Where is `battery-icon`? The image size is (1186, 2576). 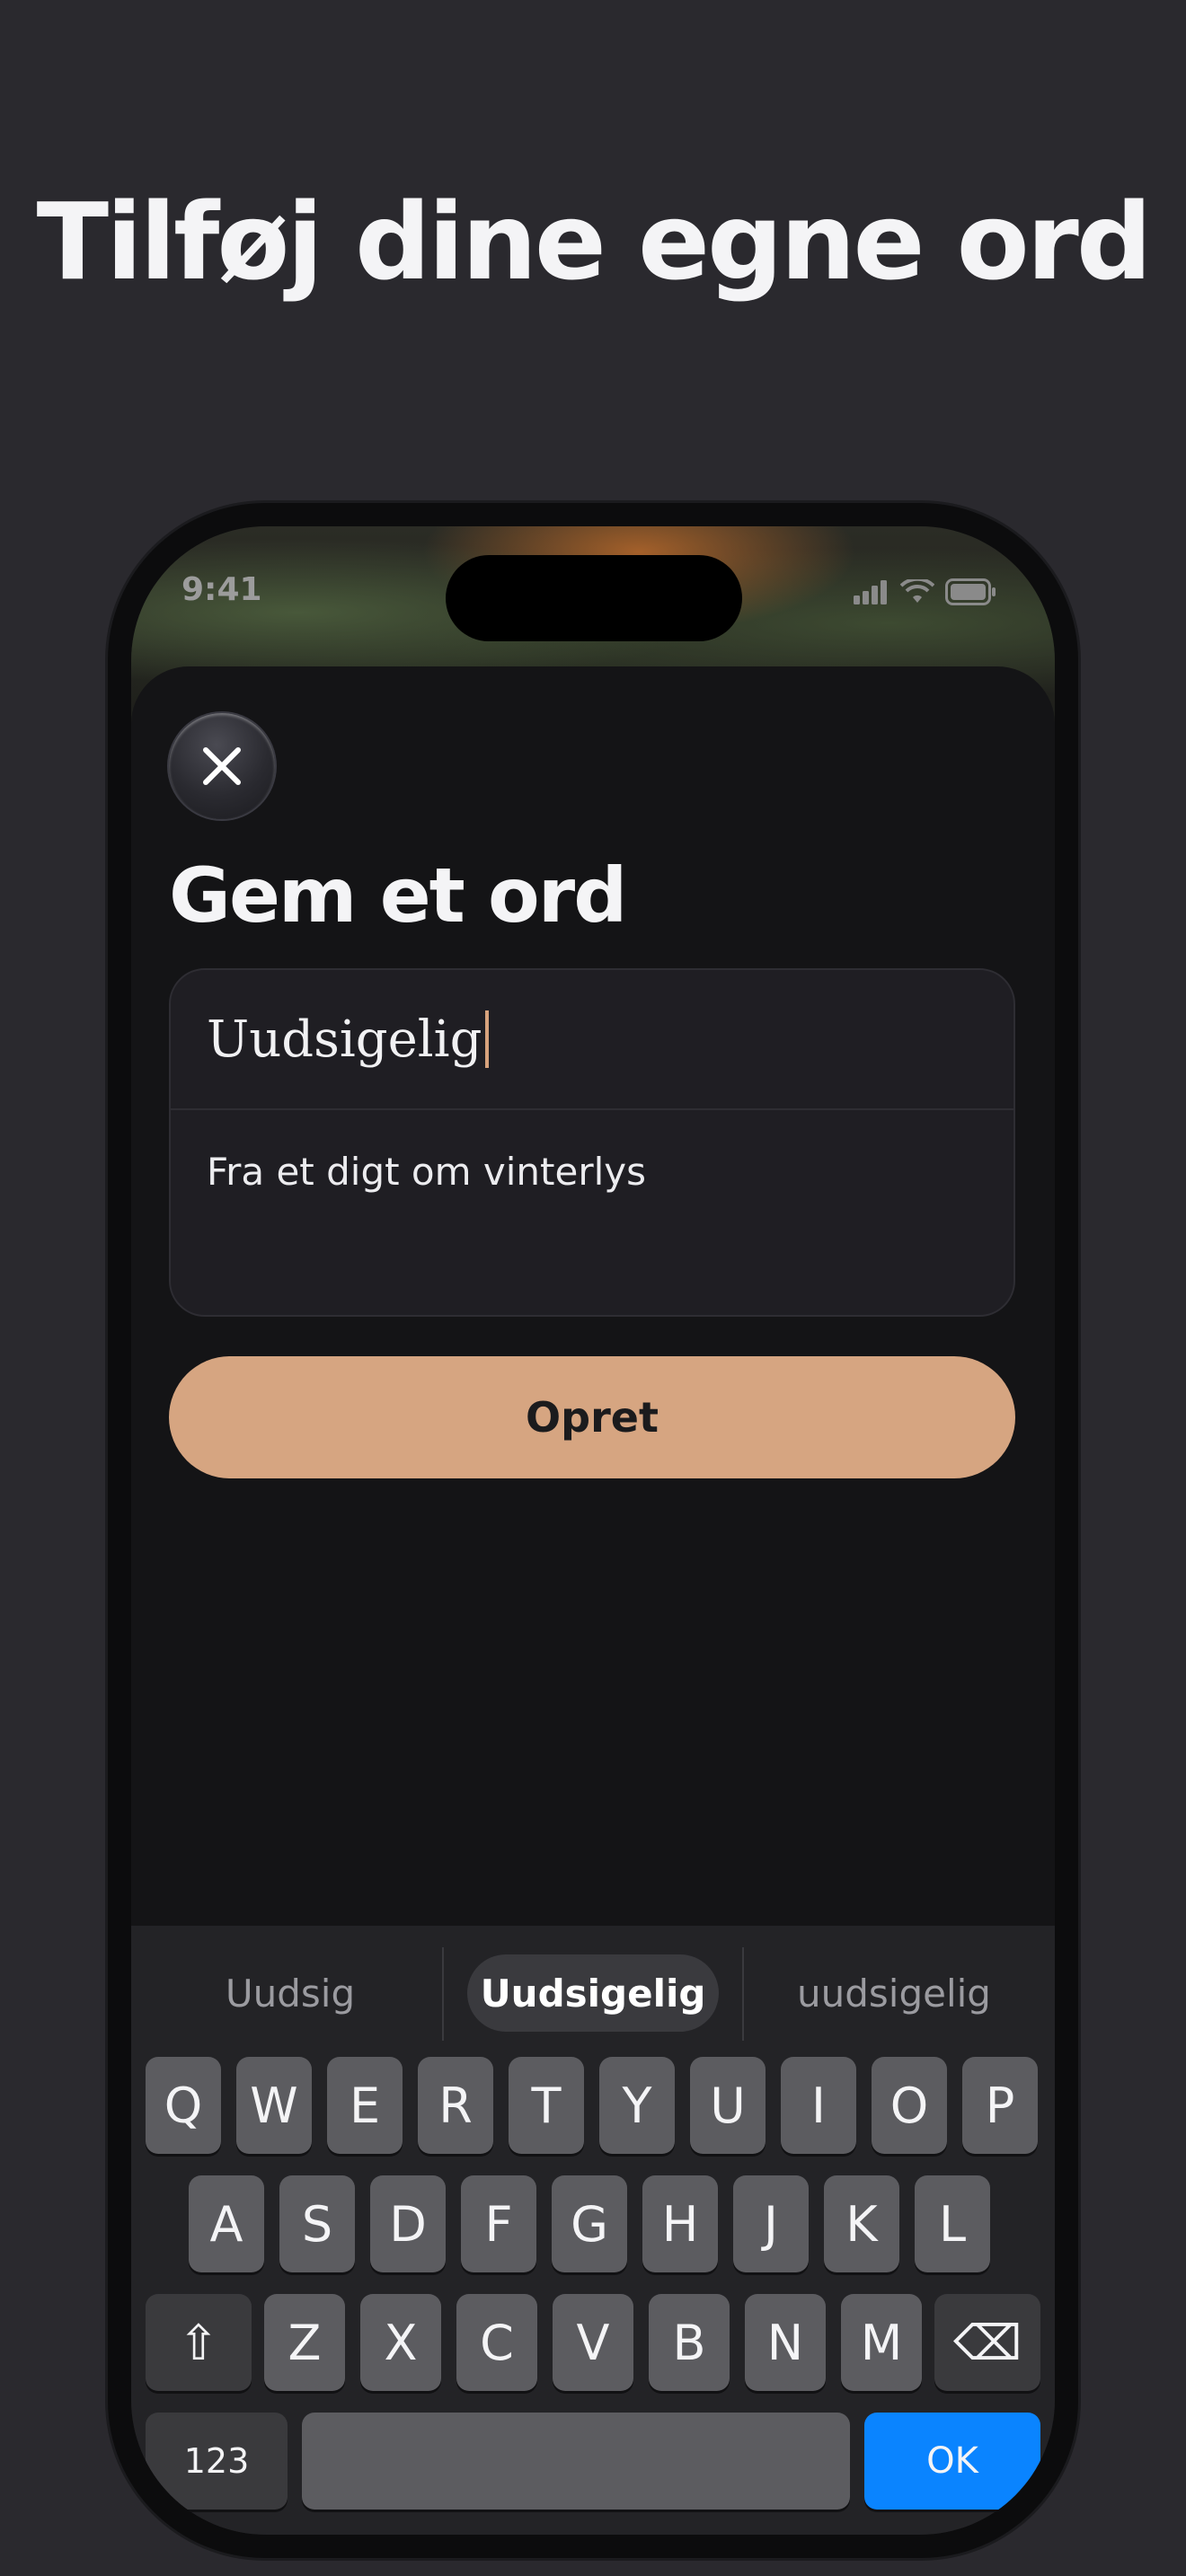 battery-icon is located at coordinates (970, 591).